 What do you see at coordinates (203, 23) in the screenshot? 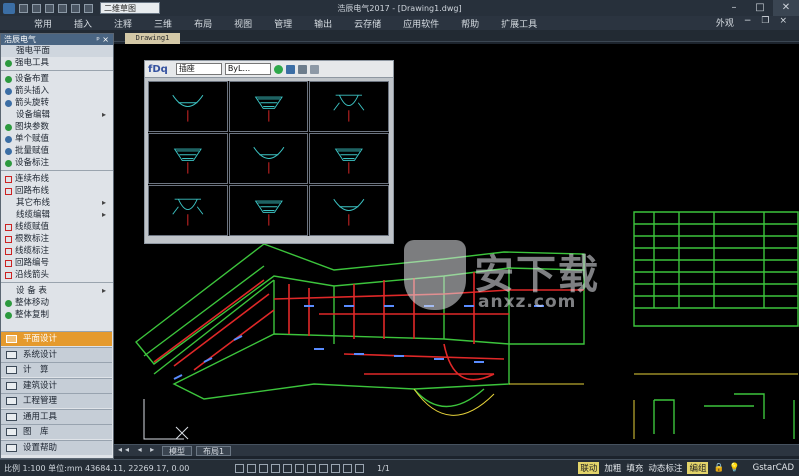
I see `menu-item: 布局` at bounding box center [203, 23].